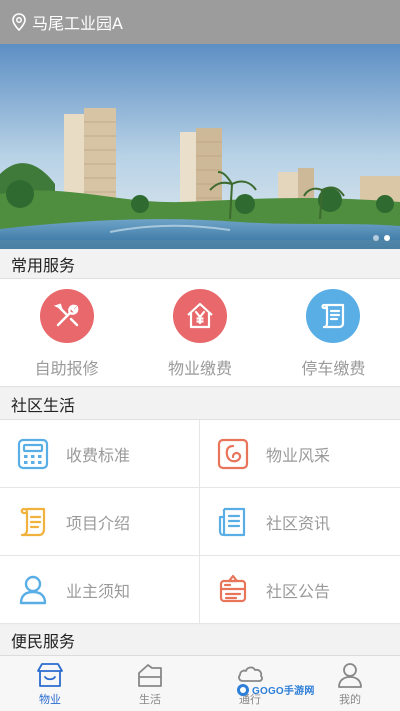  What do you see at coordinates (200, 22) in the screenshot?
I see `top-bar: 马尾工业园A` at bounding box center [200, 22].